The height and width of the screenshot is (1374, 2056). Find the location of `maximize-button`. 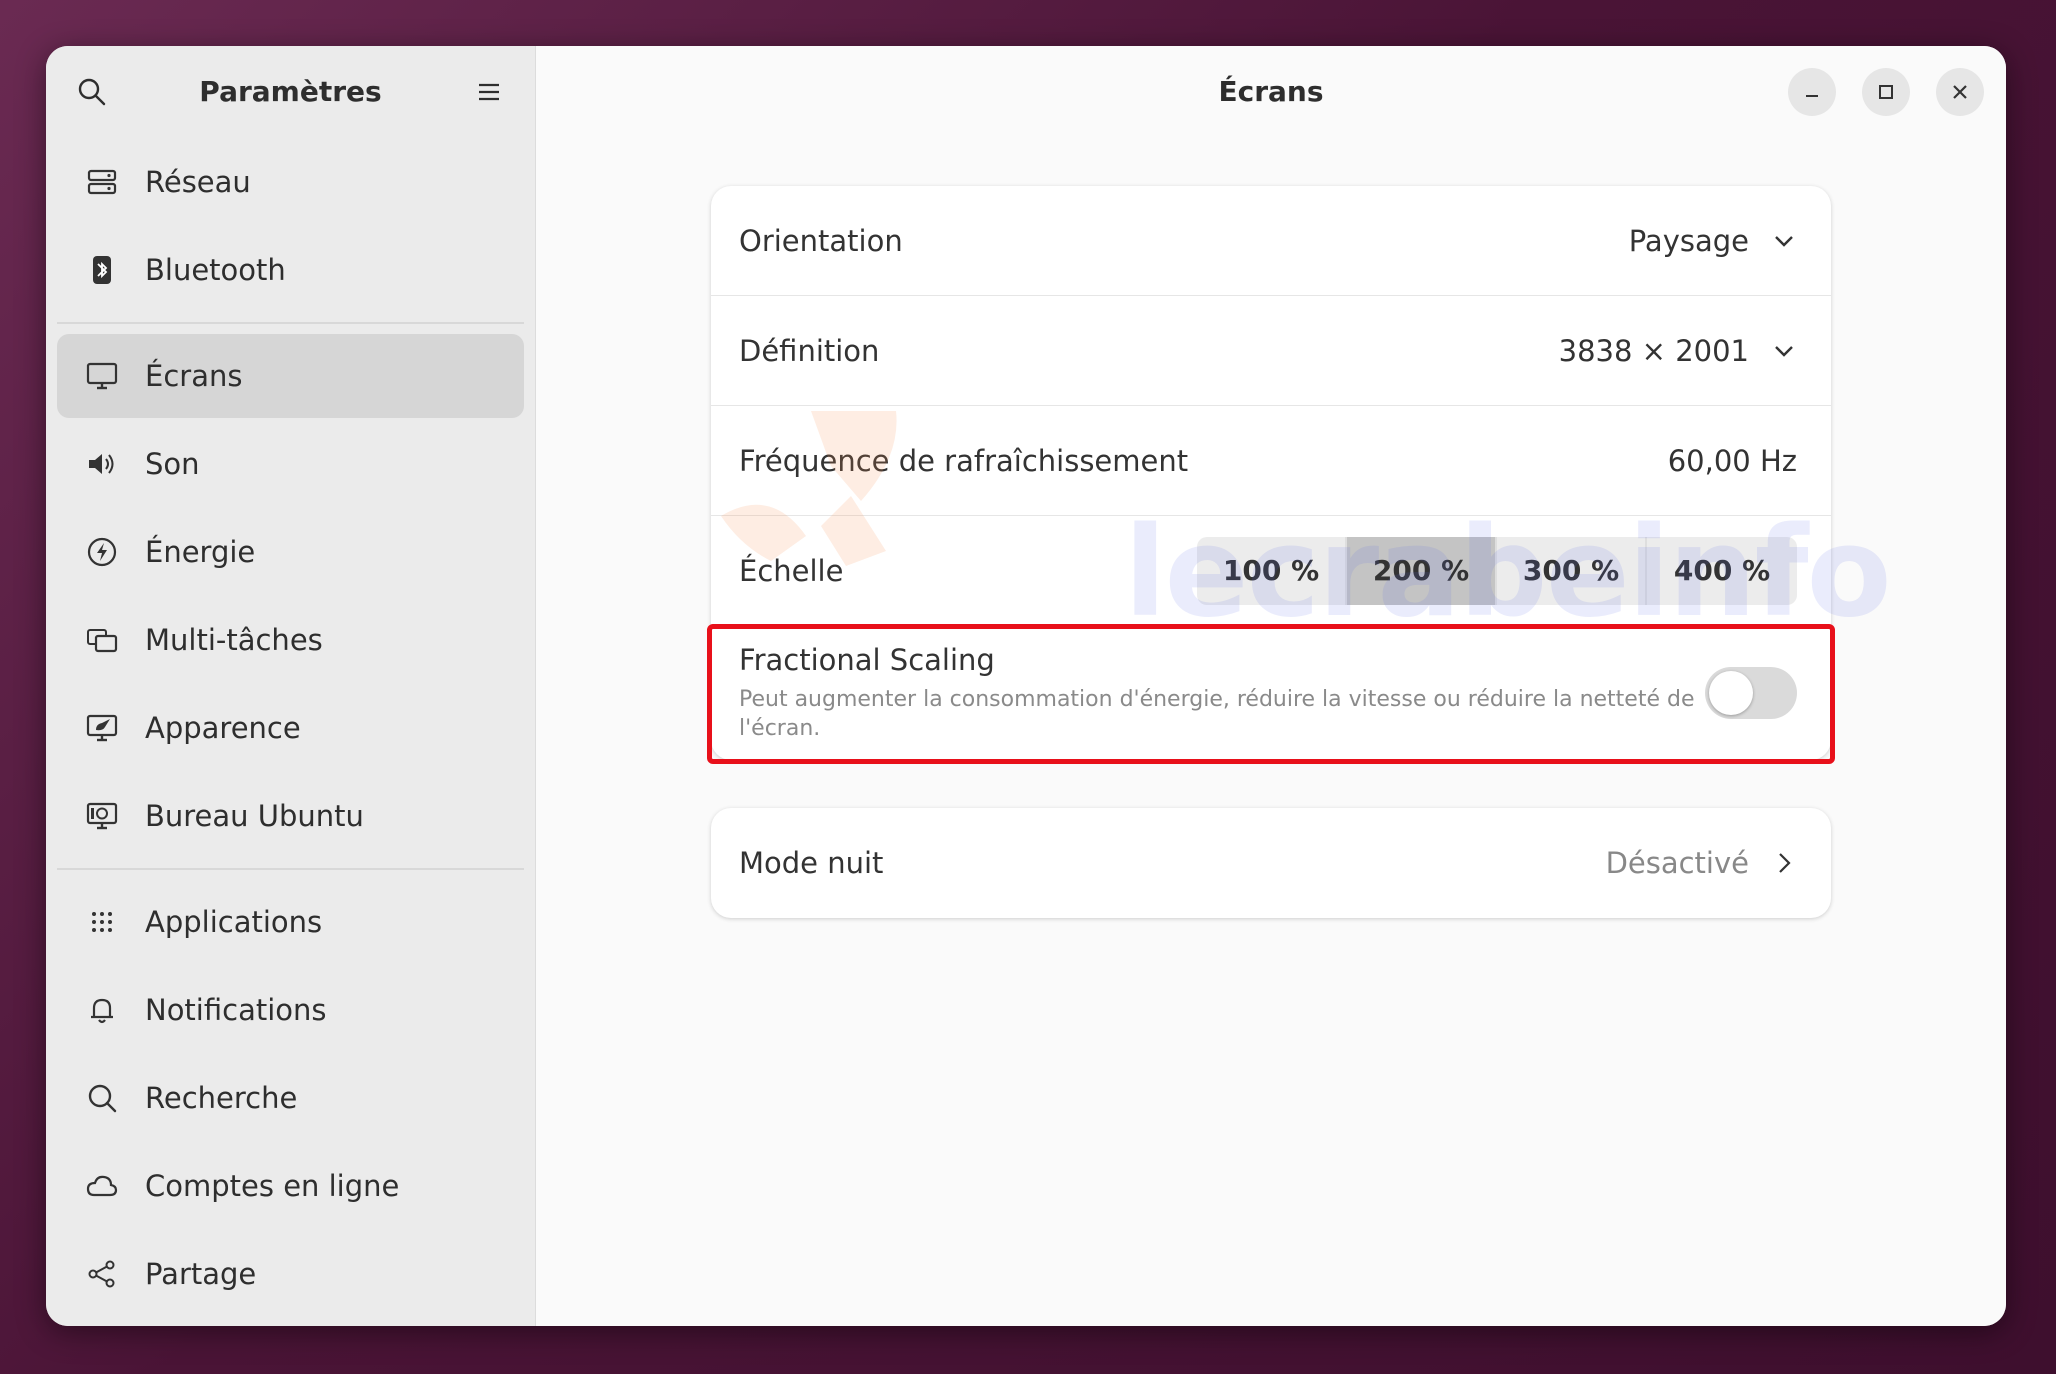

maximize-button is located at coordinates (1886, 92).